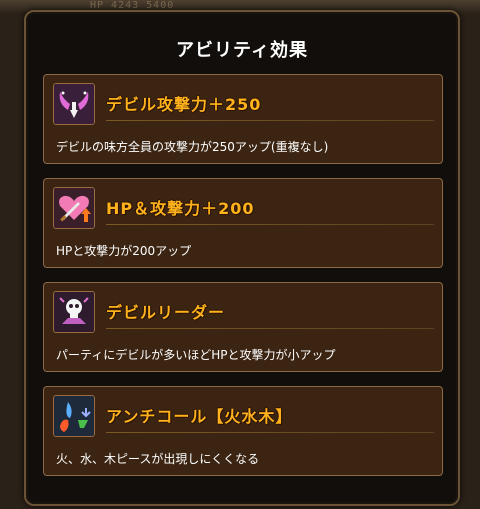  I want to click on ability-card: アンチコール【火水木】 火、水、木ピースが出現しにくくなる, so click(243, 431).